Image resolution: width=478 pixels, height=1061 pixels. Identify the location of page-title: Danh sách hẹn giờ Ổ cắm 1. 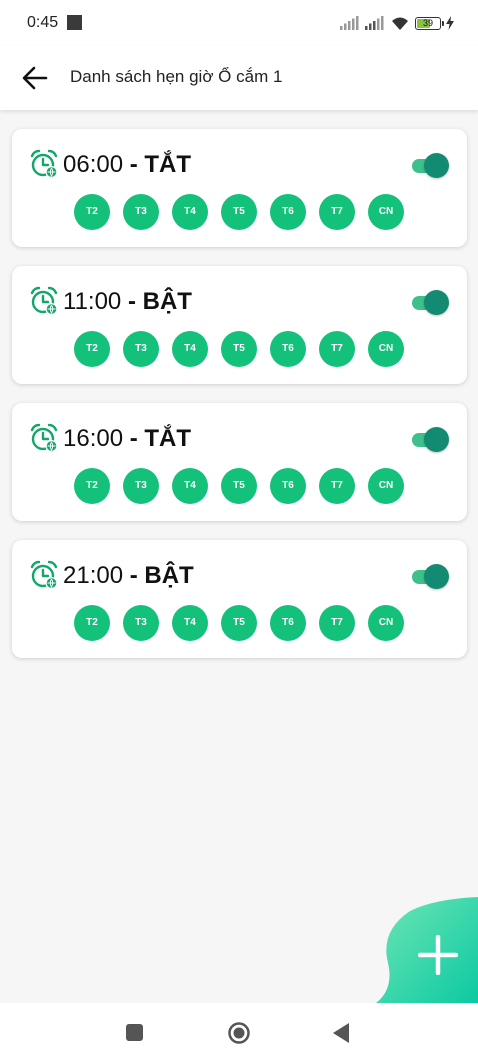
(176, 76).